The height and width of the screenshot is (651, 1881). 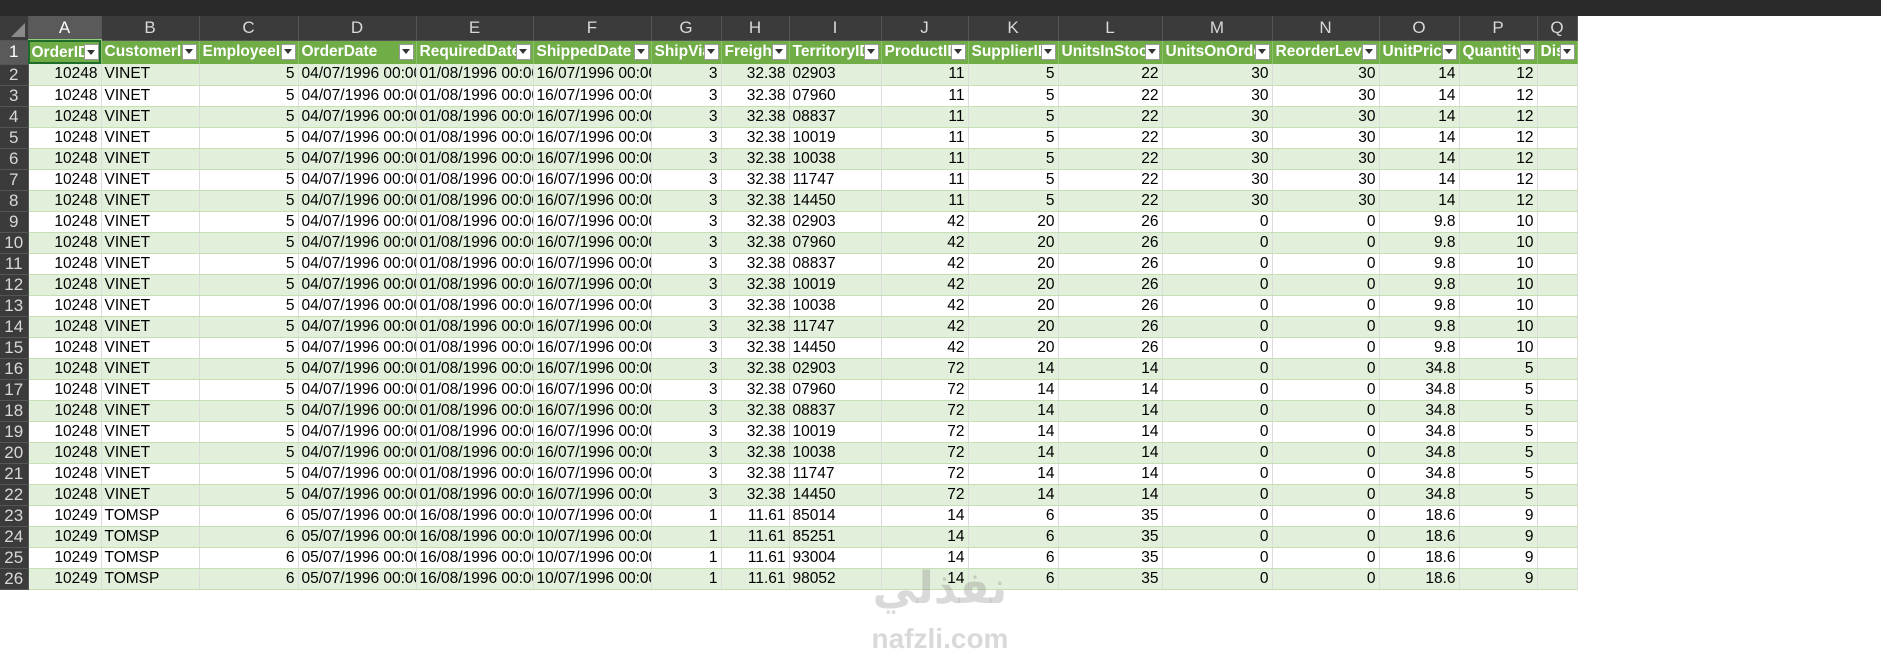 What do you see at coordinates (1326, 75) in the screenshot?
I see `cell-reorderlevel: 30` at bounding box center [1326, 75].